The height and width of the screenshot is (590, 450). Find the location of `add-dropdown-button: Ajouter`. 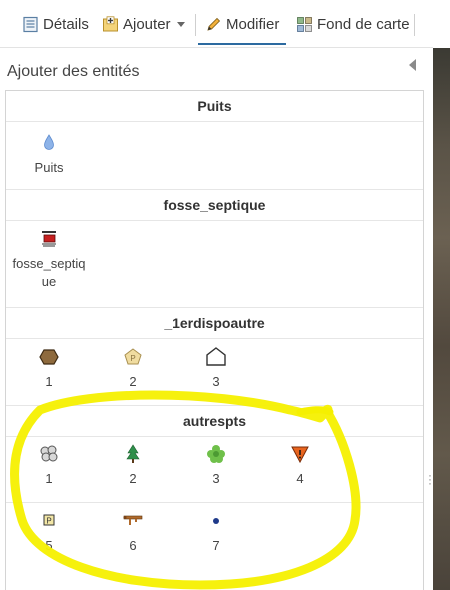

add-dropdown-button: Ajouter is located at coordinates (143, 24).